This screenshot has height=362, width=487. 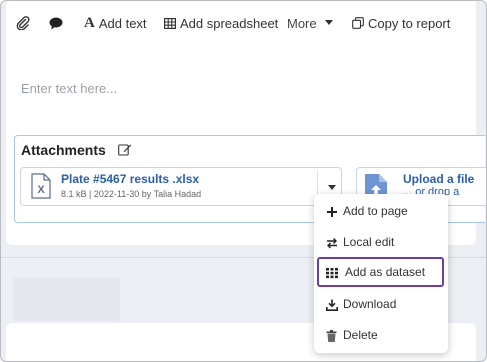 I want to click on menu-item-download: Download, so click(x=381, y=304).